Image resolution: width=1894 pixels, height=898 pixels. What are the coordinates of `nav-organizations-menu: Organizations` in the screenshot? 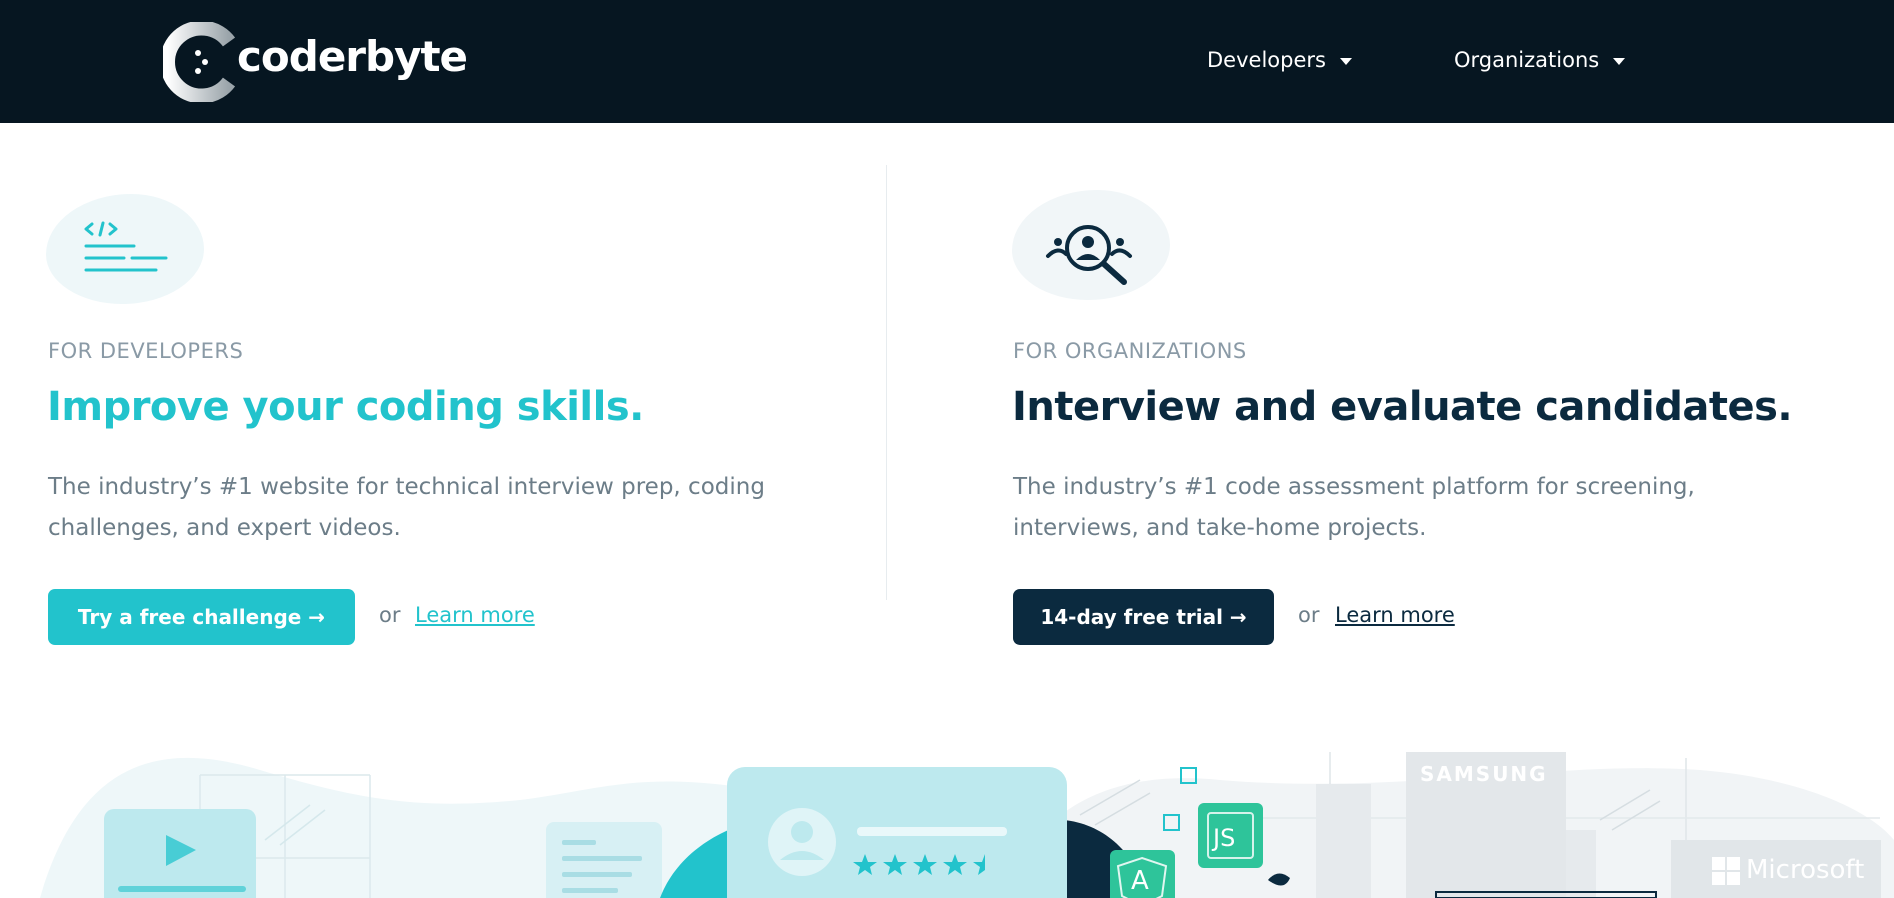 It's located at (1540, 60).